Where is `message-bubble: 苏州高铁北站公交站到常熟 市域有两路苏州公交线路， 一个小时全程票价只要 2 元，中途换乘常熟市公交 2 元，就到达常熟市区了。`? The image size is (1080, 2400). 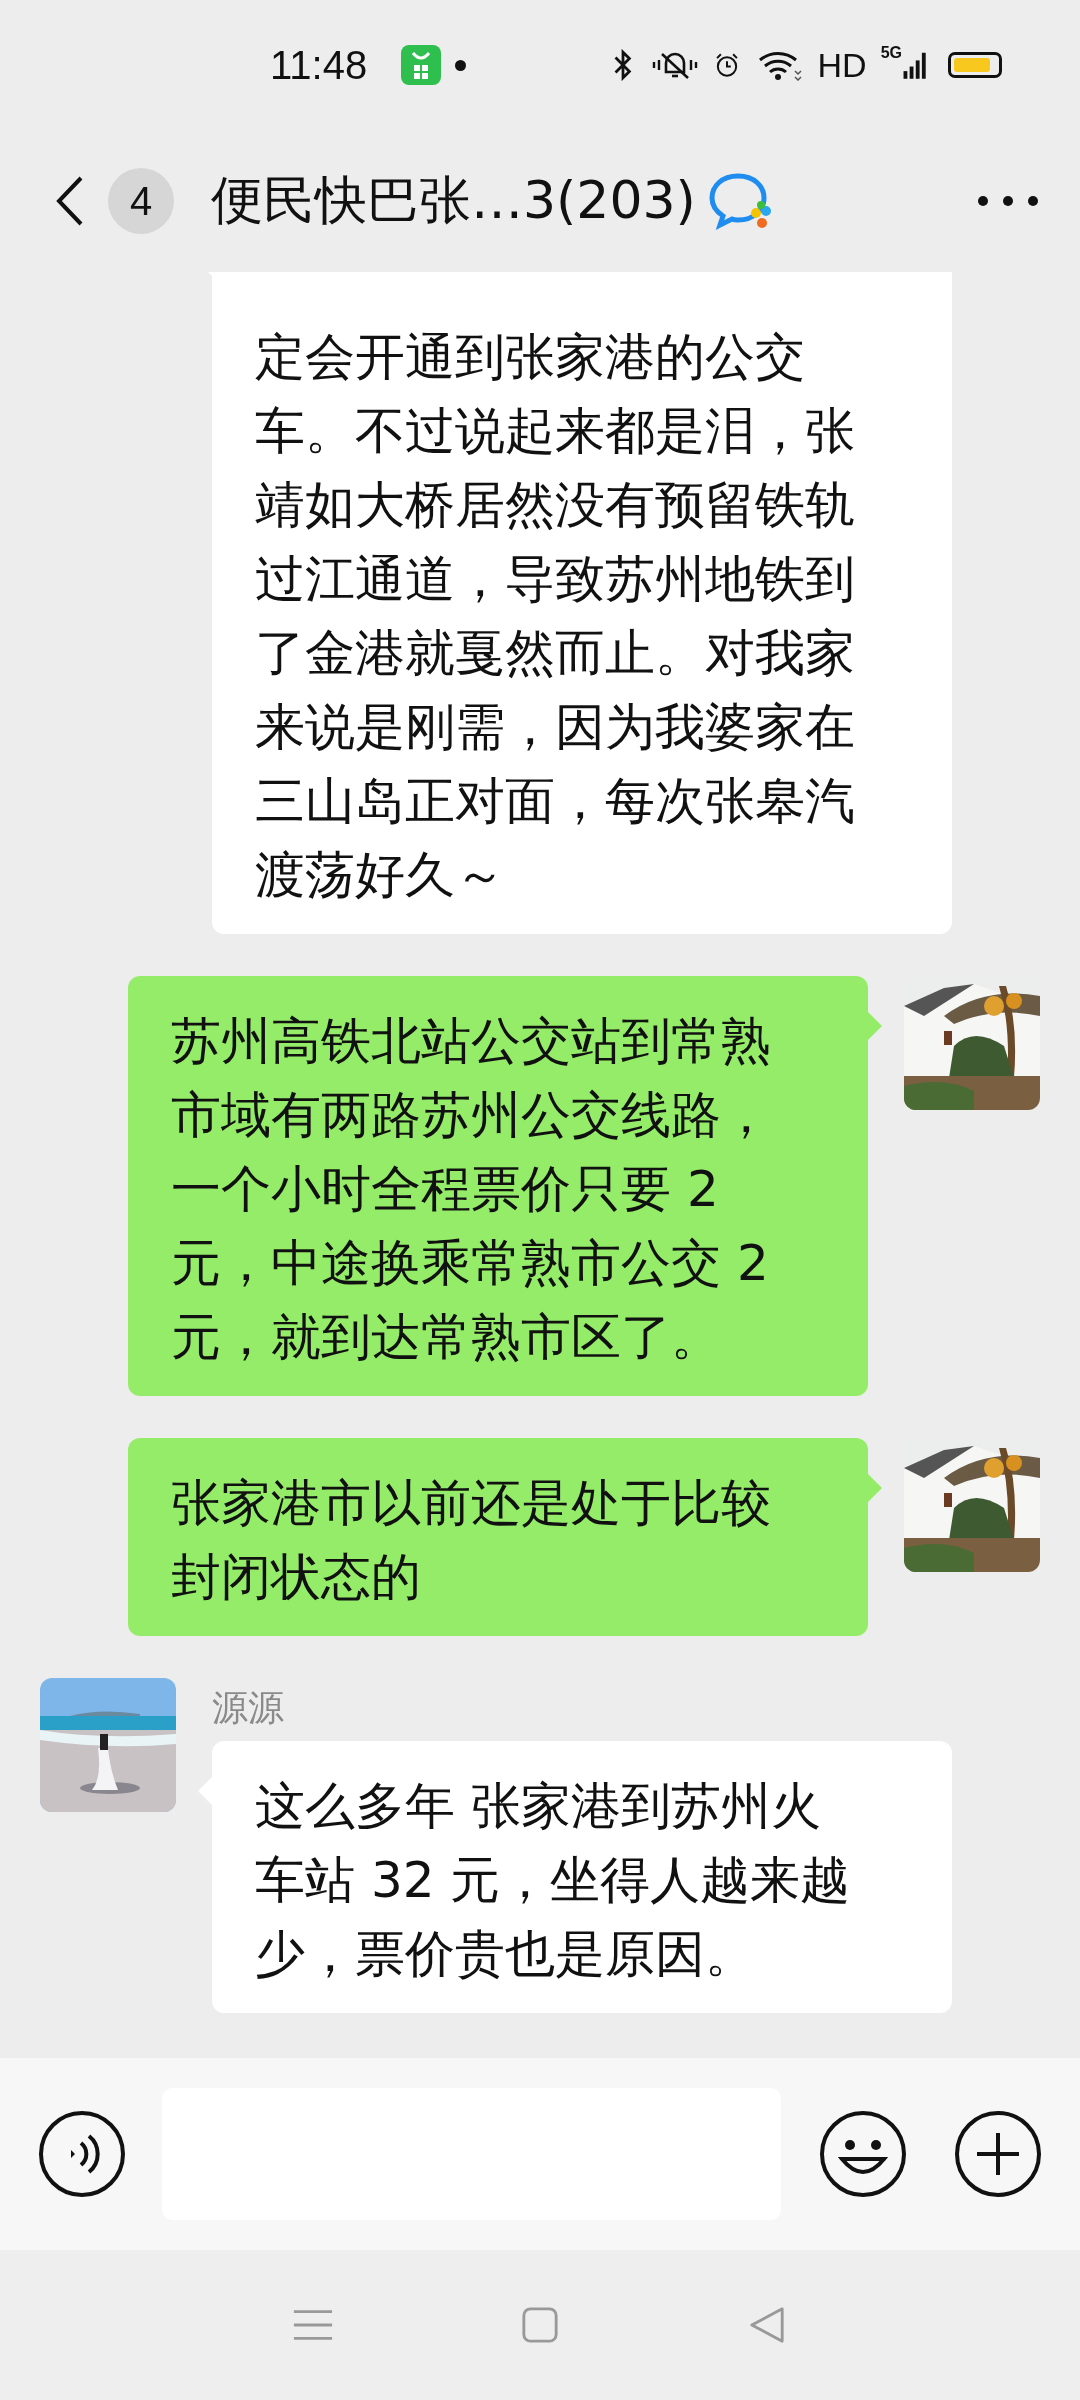 message-bubble: 苏州高铁北站公交站到常熟 市域有两路苏州公交线路， 一个小时全程票价只要 2 元，中途换乘常熟市公交 2 元，就到达常熟市区了。 is located at coordinates (498, 1186).